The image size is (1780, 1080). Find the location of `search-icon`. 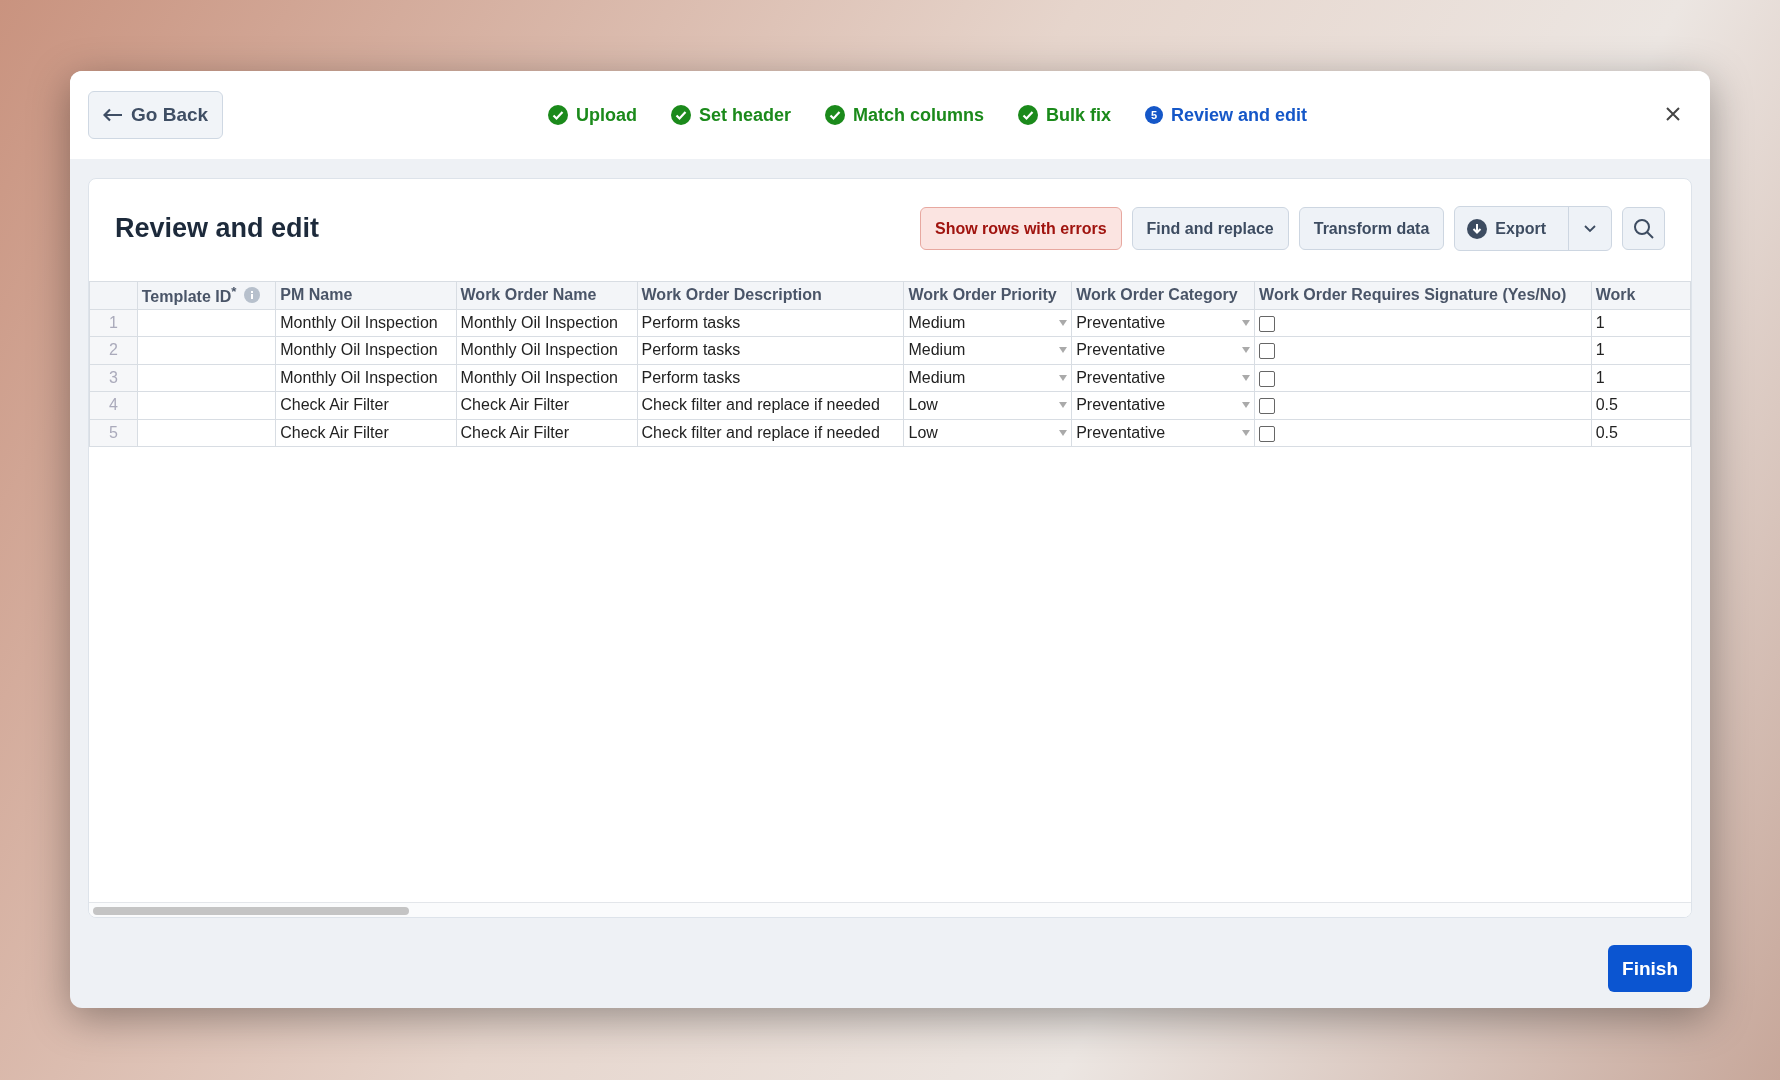

search-icon is located at coordinates (1643, 228).